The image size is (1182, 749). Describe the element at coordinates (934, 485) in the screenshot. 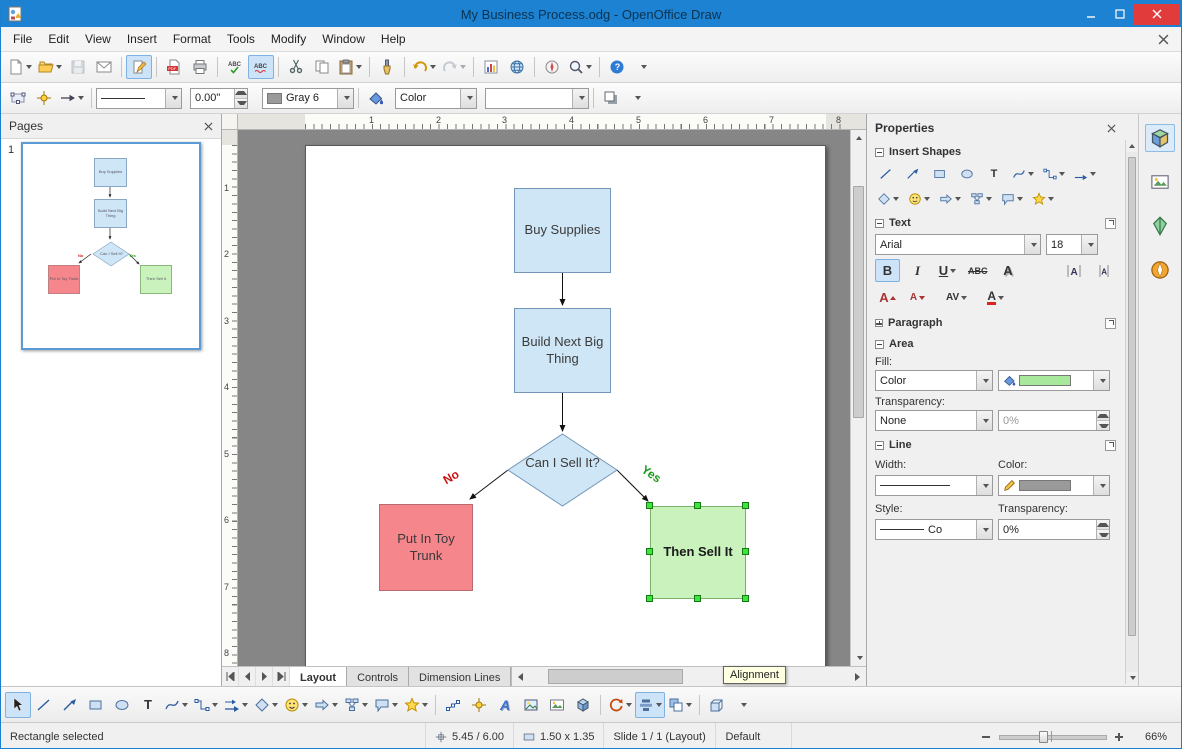

I see `line-width-select` at that location.